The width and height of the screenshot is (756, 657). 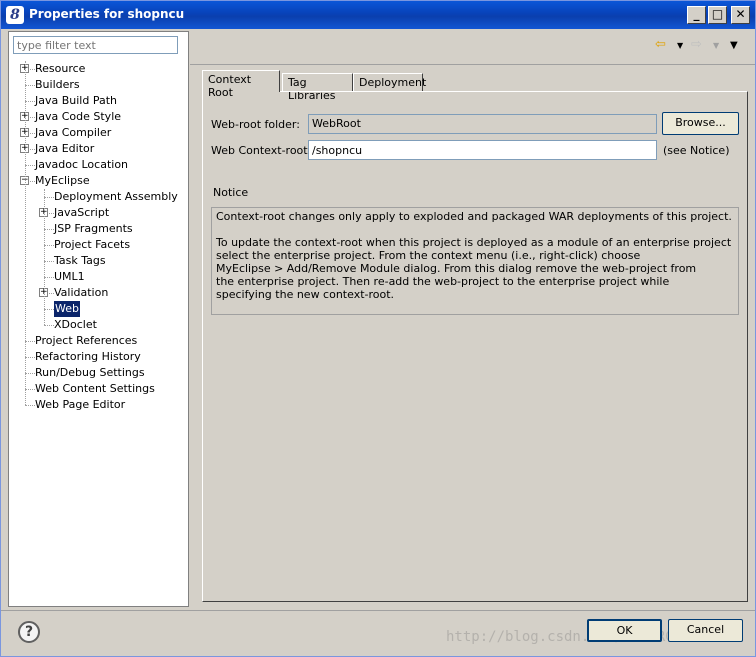 I want to click on tree-item-label: UML1, so click(x=69, y=276).